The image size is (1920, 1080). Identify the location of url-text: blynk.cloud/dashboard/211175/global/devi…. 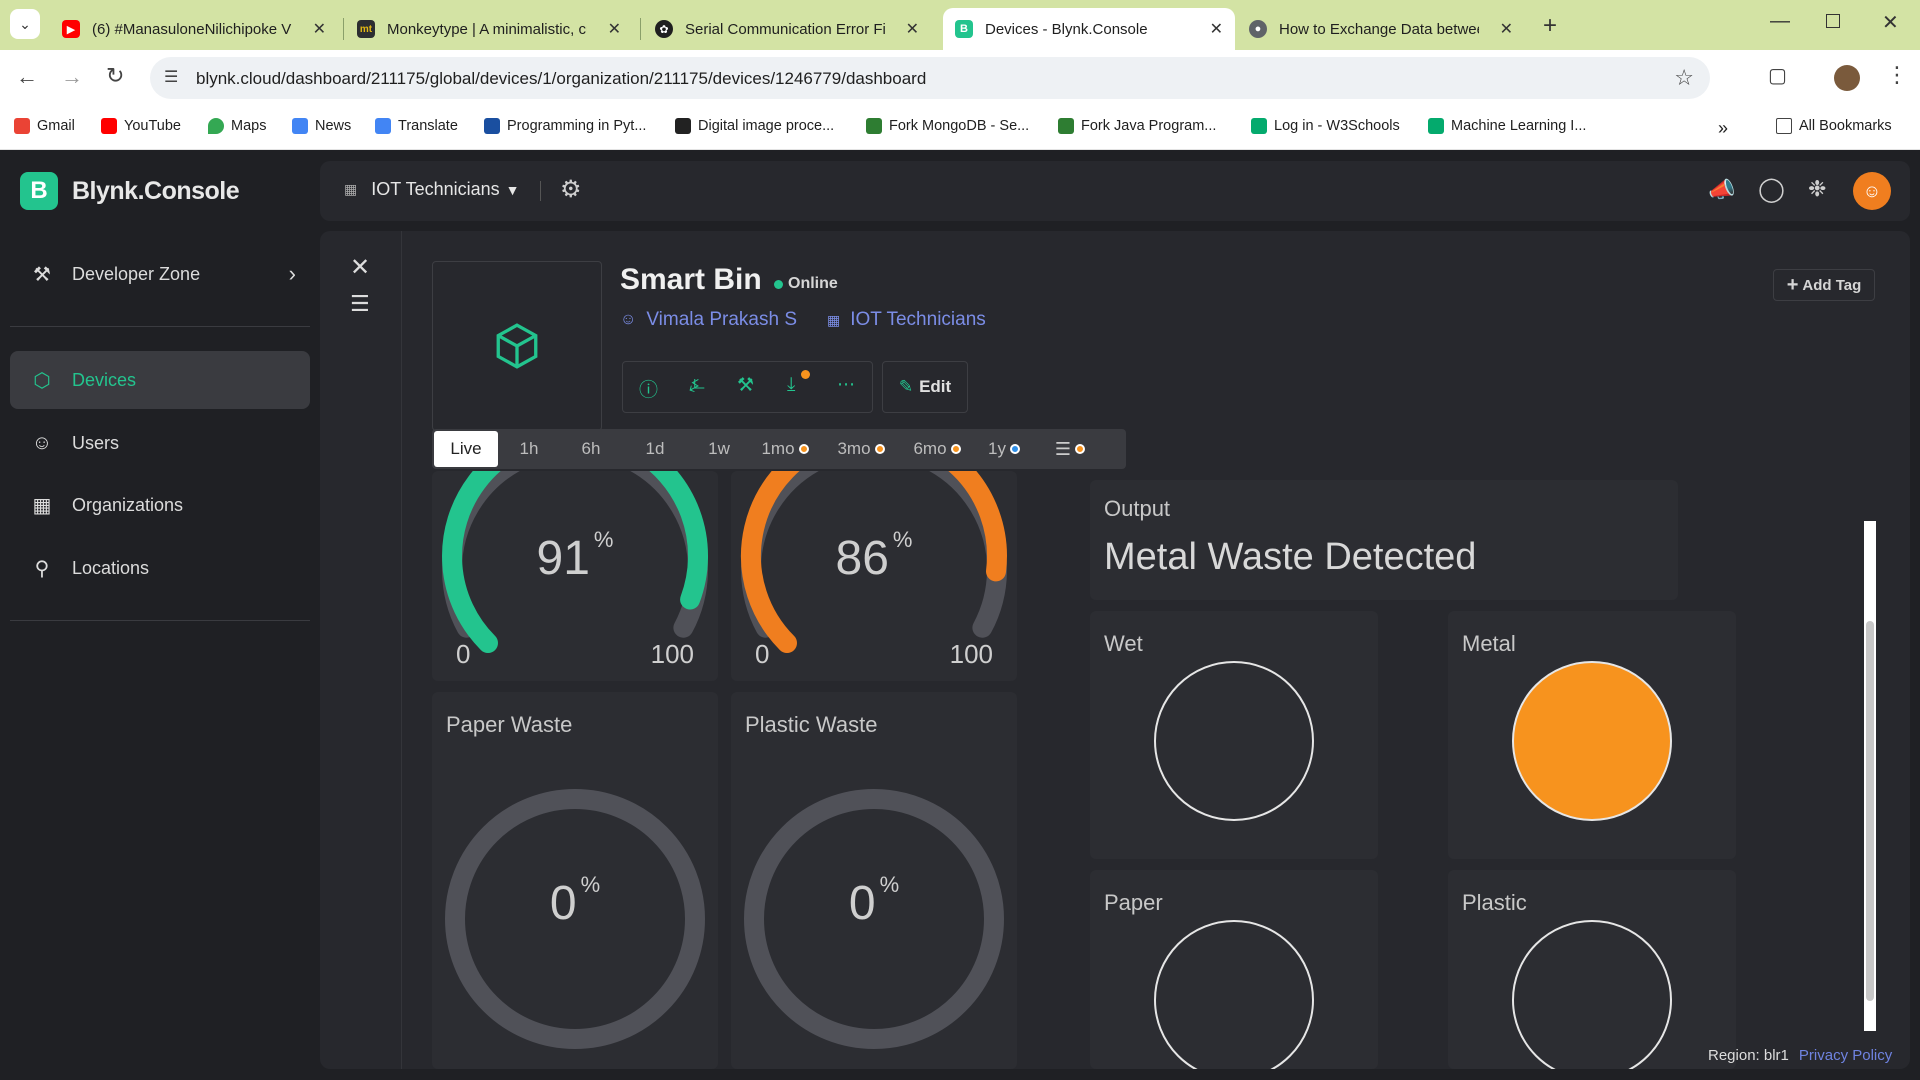
(561, 79).